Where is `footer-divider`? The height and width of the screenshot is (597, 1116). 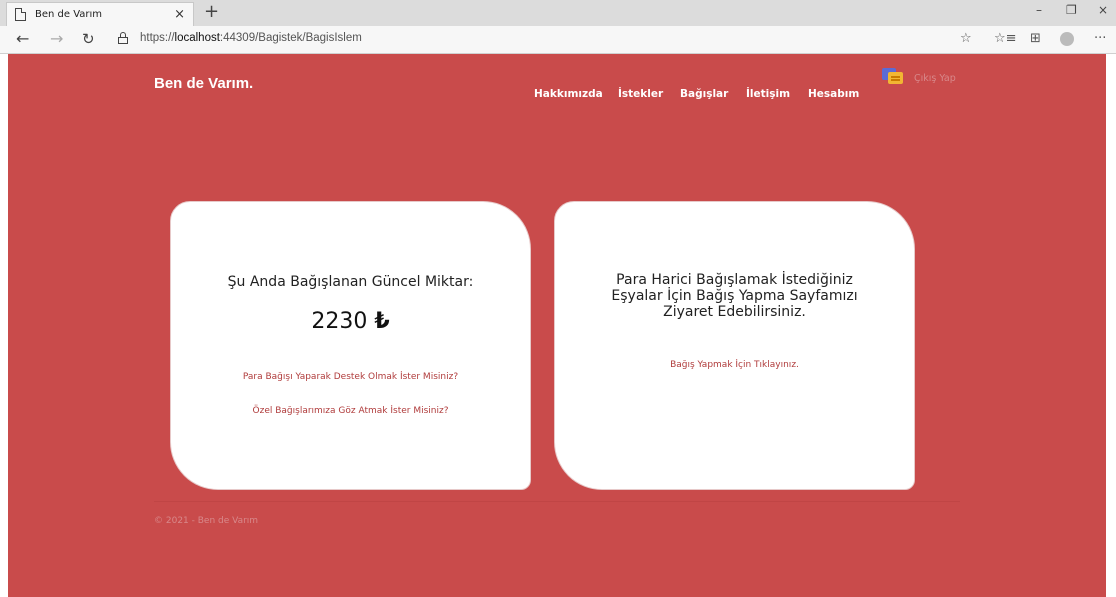 footer-divider is located at coordinates (557, 501).